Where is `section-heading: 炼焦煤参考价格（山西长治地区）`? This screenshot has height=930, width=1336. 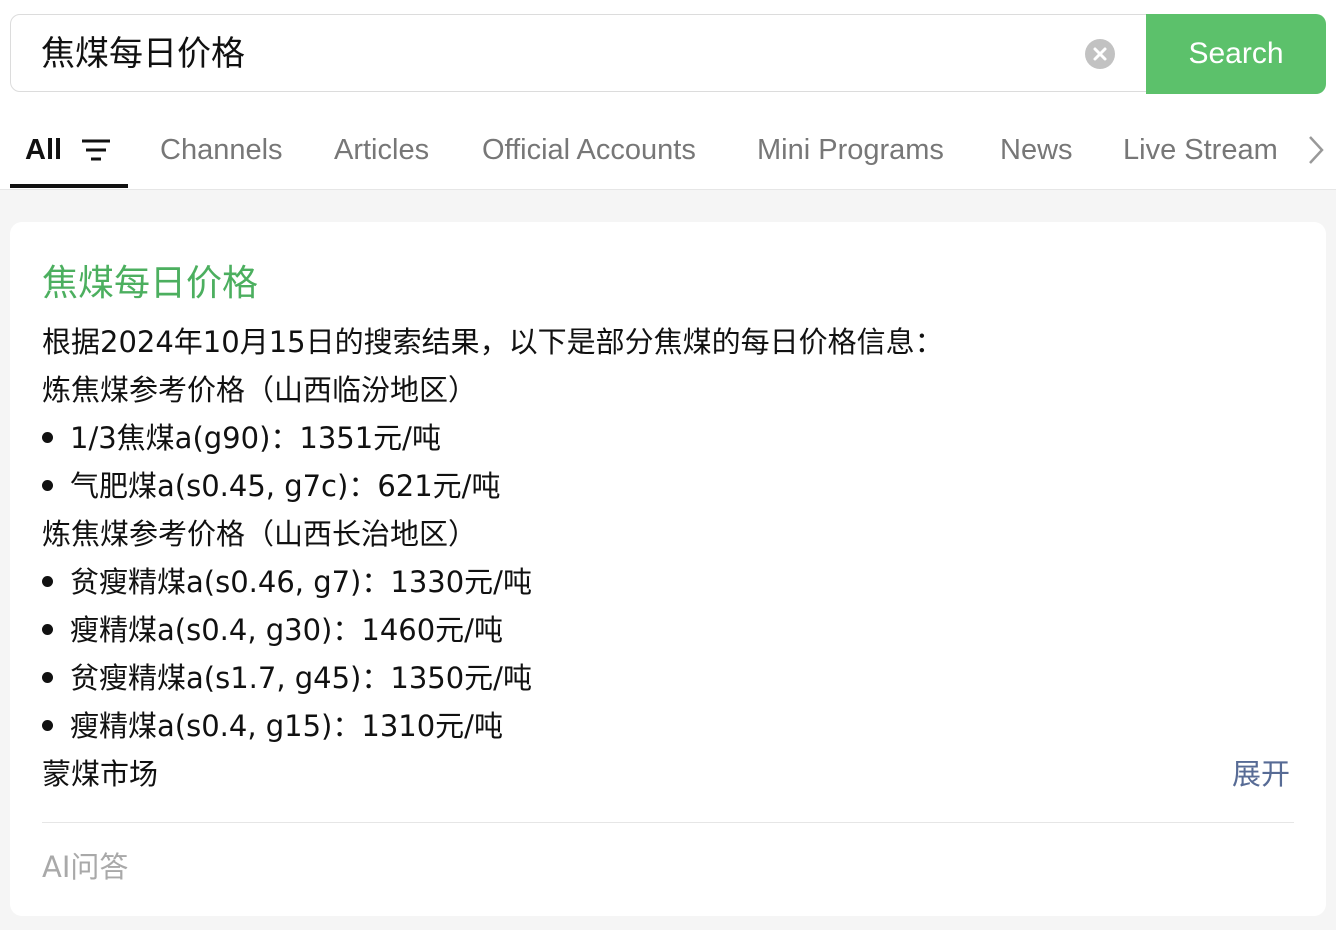 section-heading: 炼焦煤参考价格（山西长治地区） is located at coordinates (260, 534).